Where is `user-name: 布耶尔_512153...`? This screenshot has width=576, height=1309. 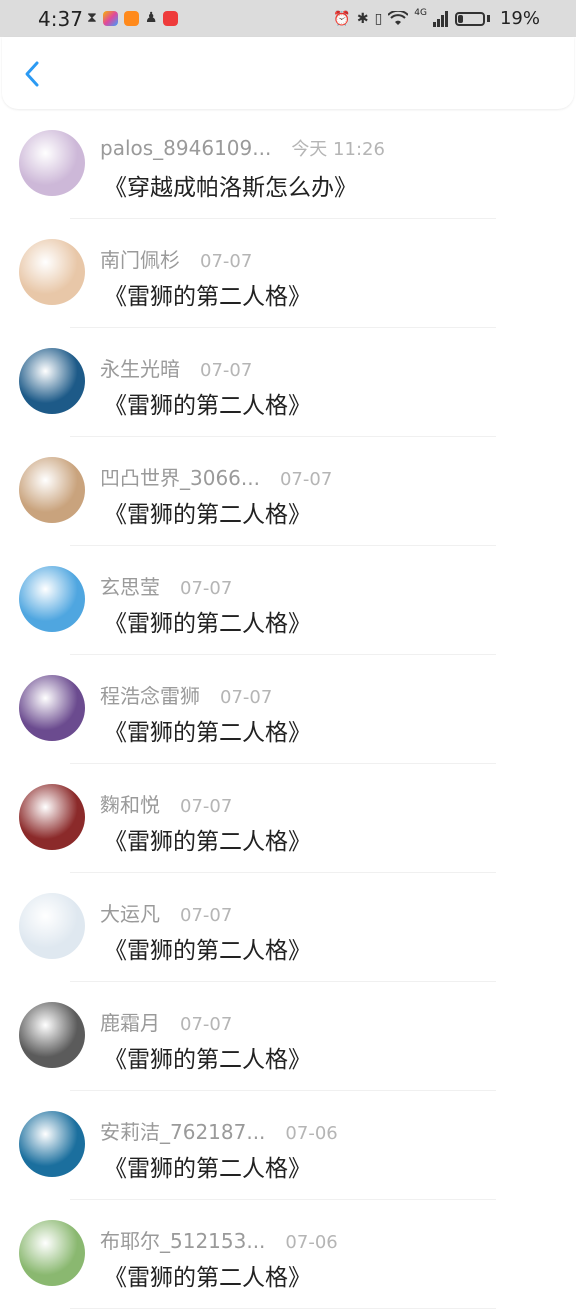
user-name: 布耶尔_512153... is located at coordinates (182, 1239).